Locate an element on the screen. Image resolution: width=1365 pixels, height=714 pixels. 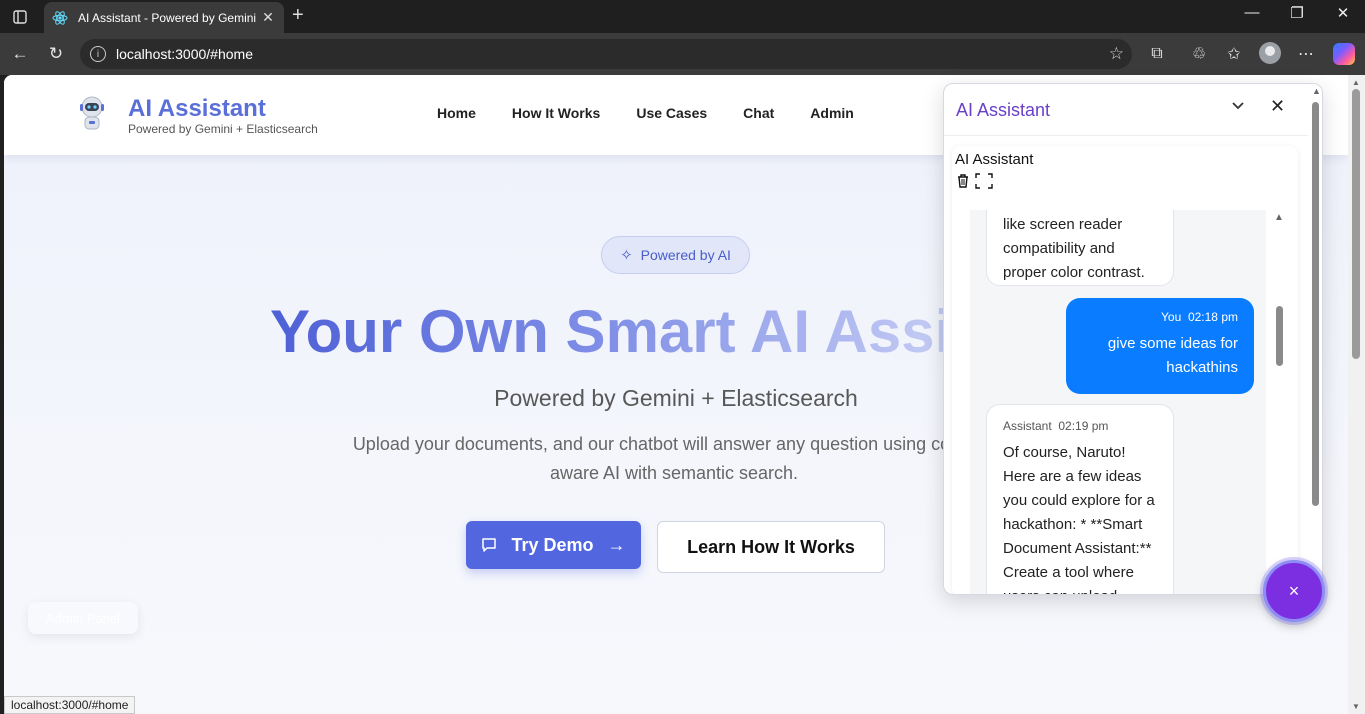
more-menu-icon: ⋯ is located at coordinates (1306, 54).